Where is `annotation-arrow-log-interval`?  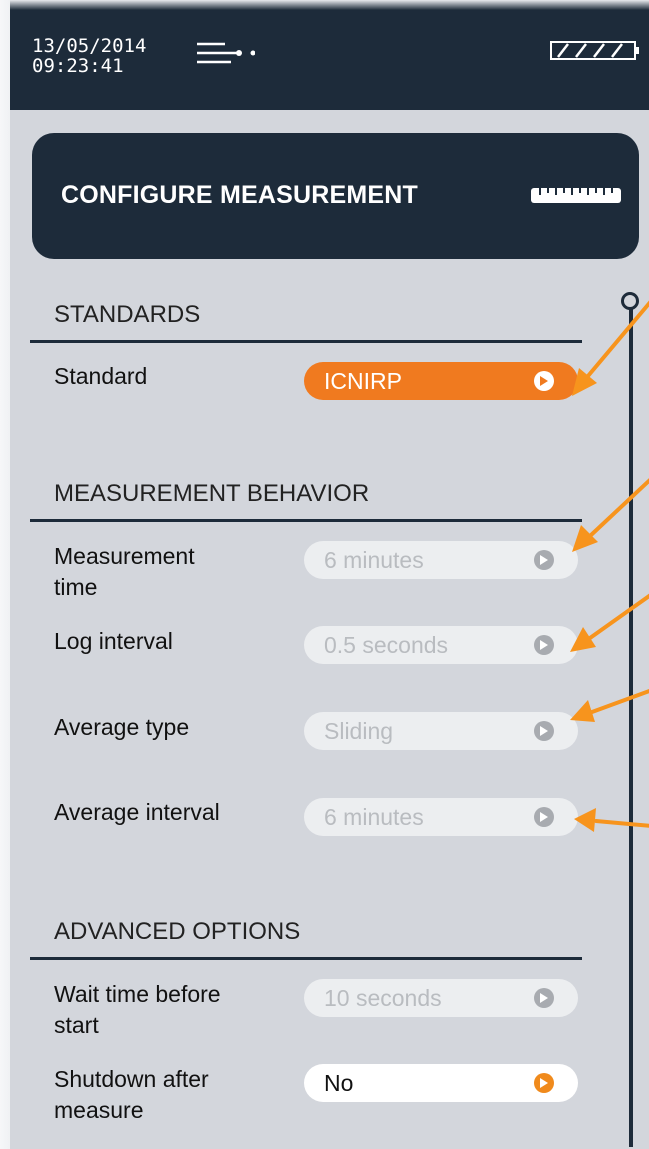
annotation-arrow-log-interval is located at coordinates (609, 622).